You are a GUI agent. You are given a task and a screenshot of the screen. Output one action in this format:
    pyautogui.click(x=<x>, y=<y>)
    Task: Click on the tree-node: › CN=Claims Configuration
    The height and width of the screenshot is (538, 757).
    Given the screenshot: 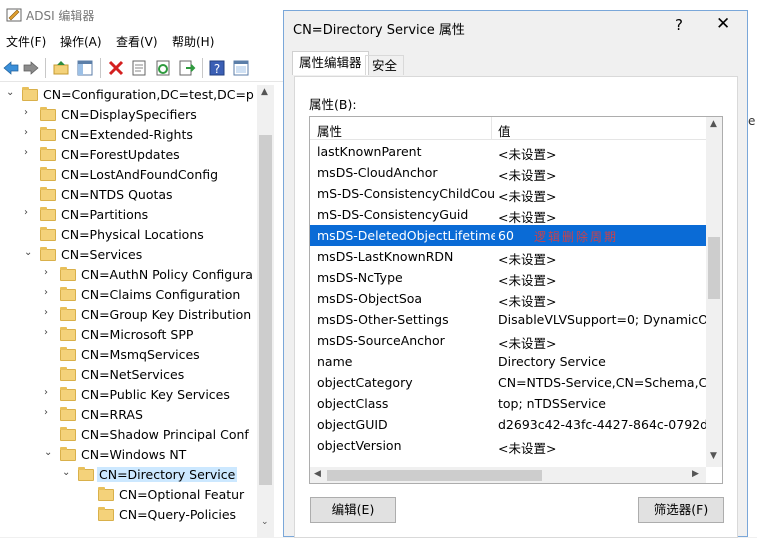 What is the action you would take?
    pyautogui.click(x=128, y=296)
    